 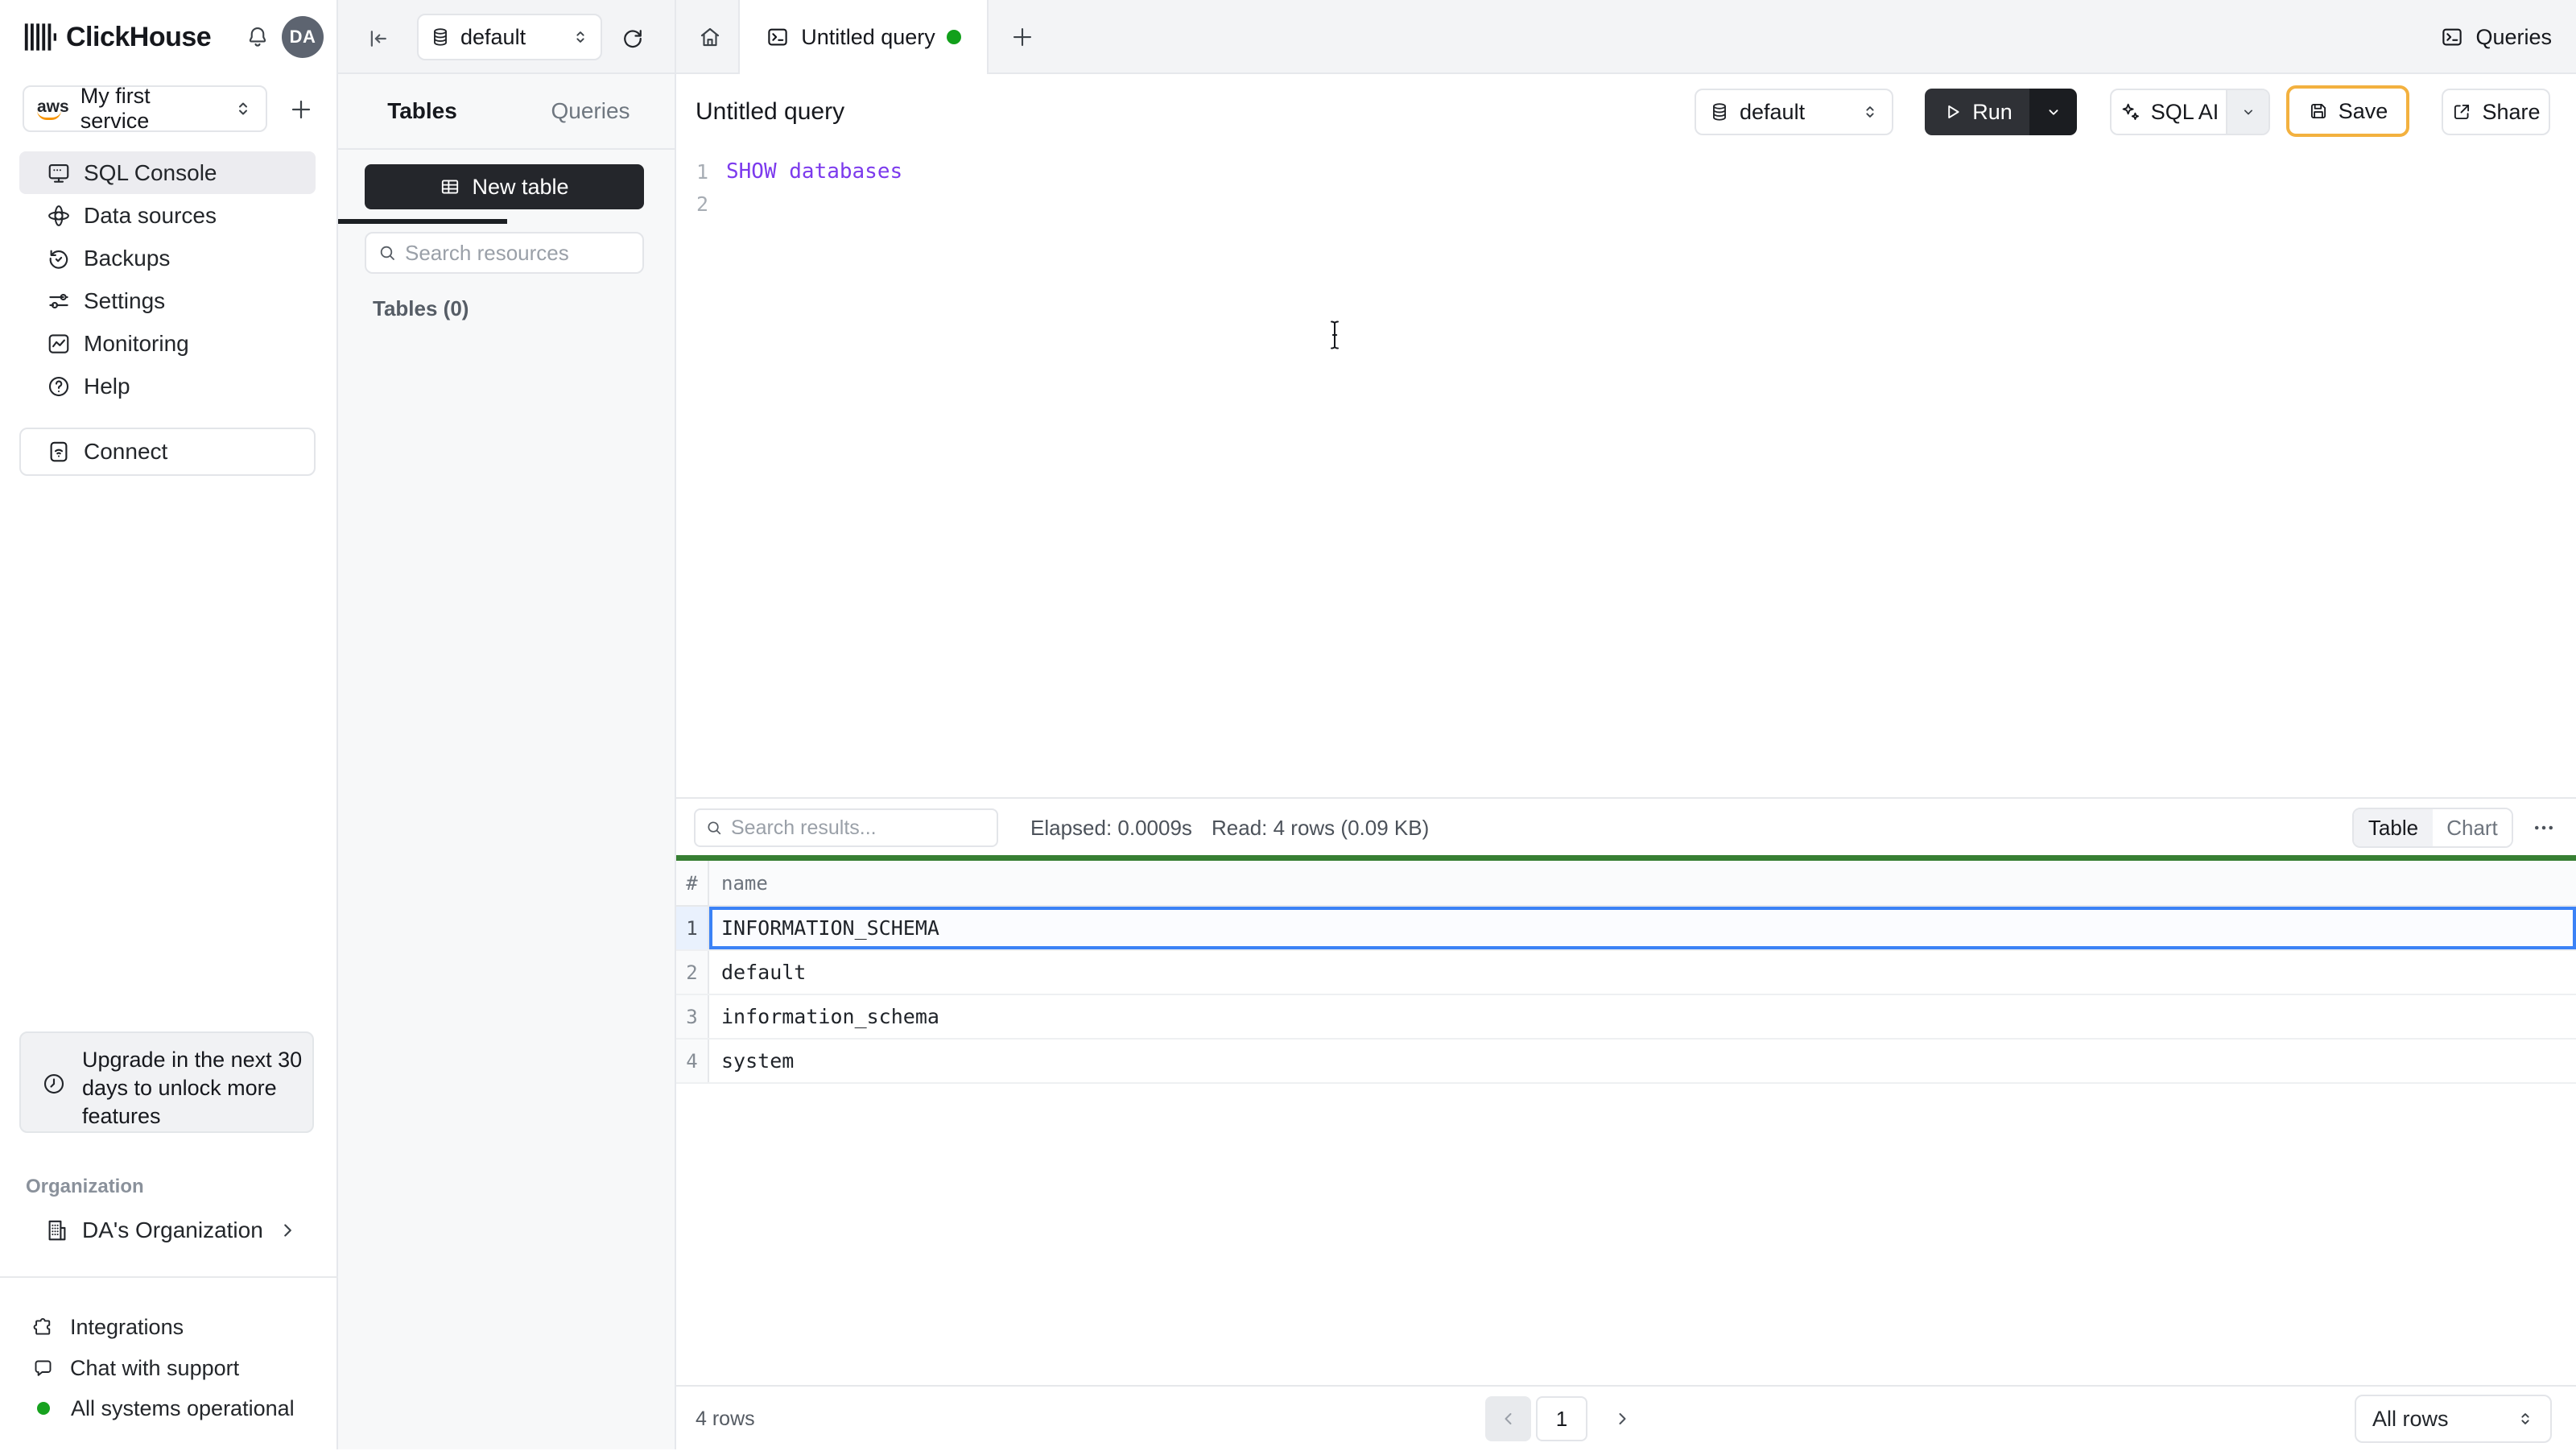 I want to click on sidebar-item-data-sources: Data sources, so click(x=167, y=215).